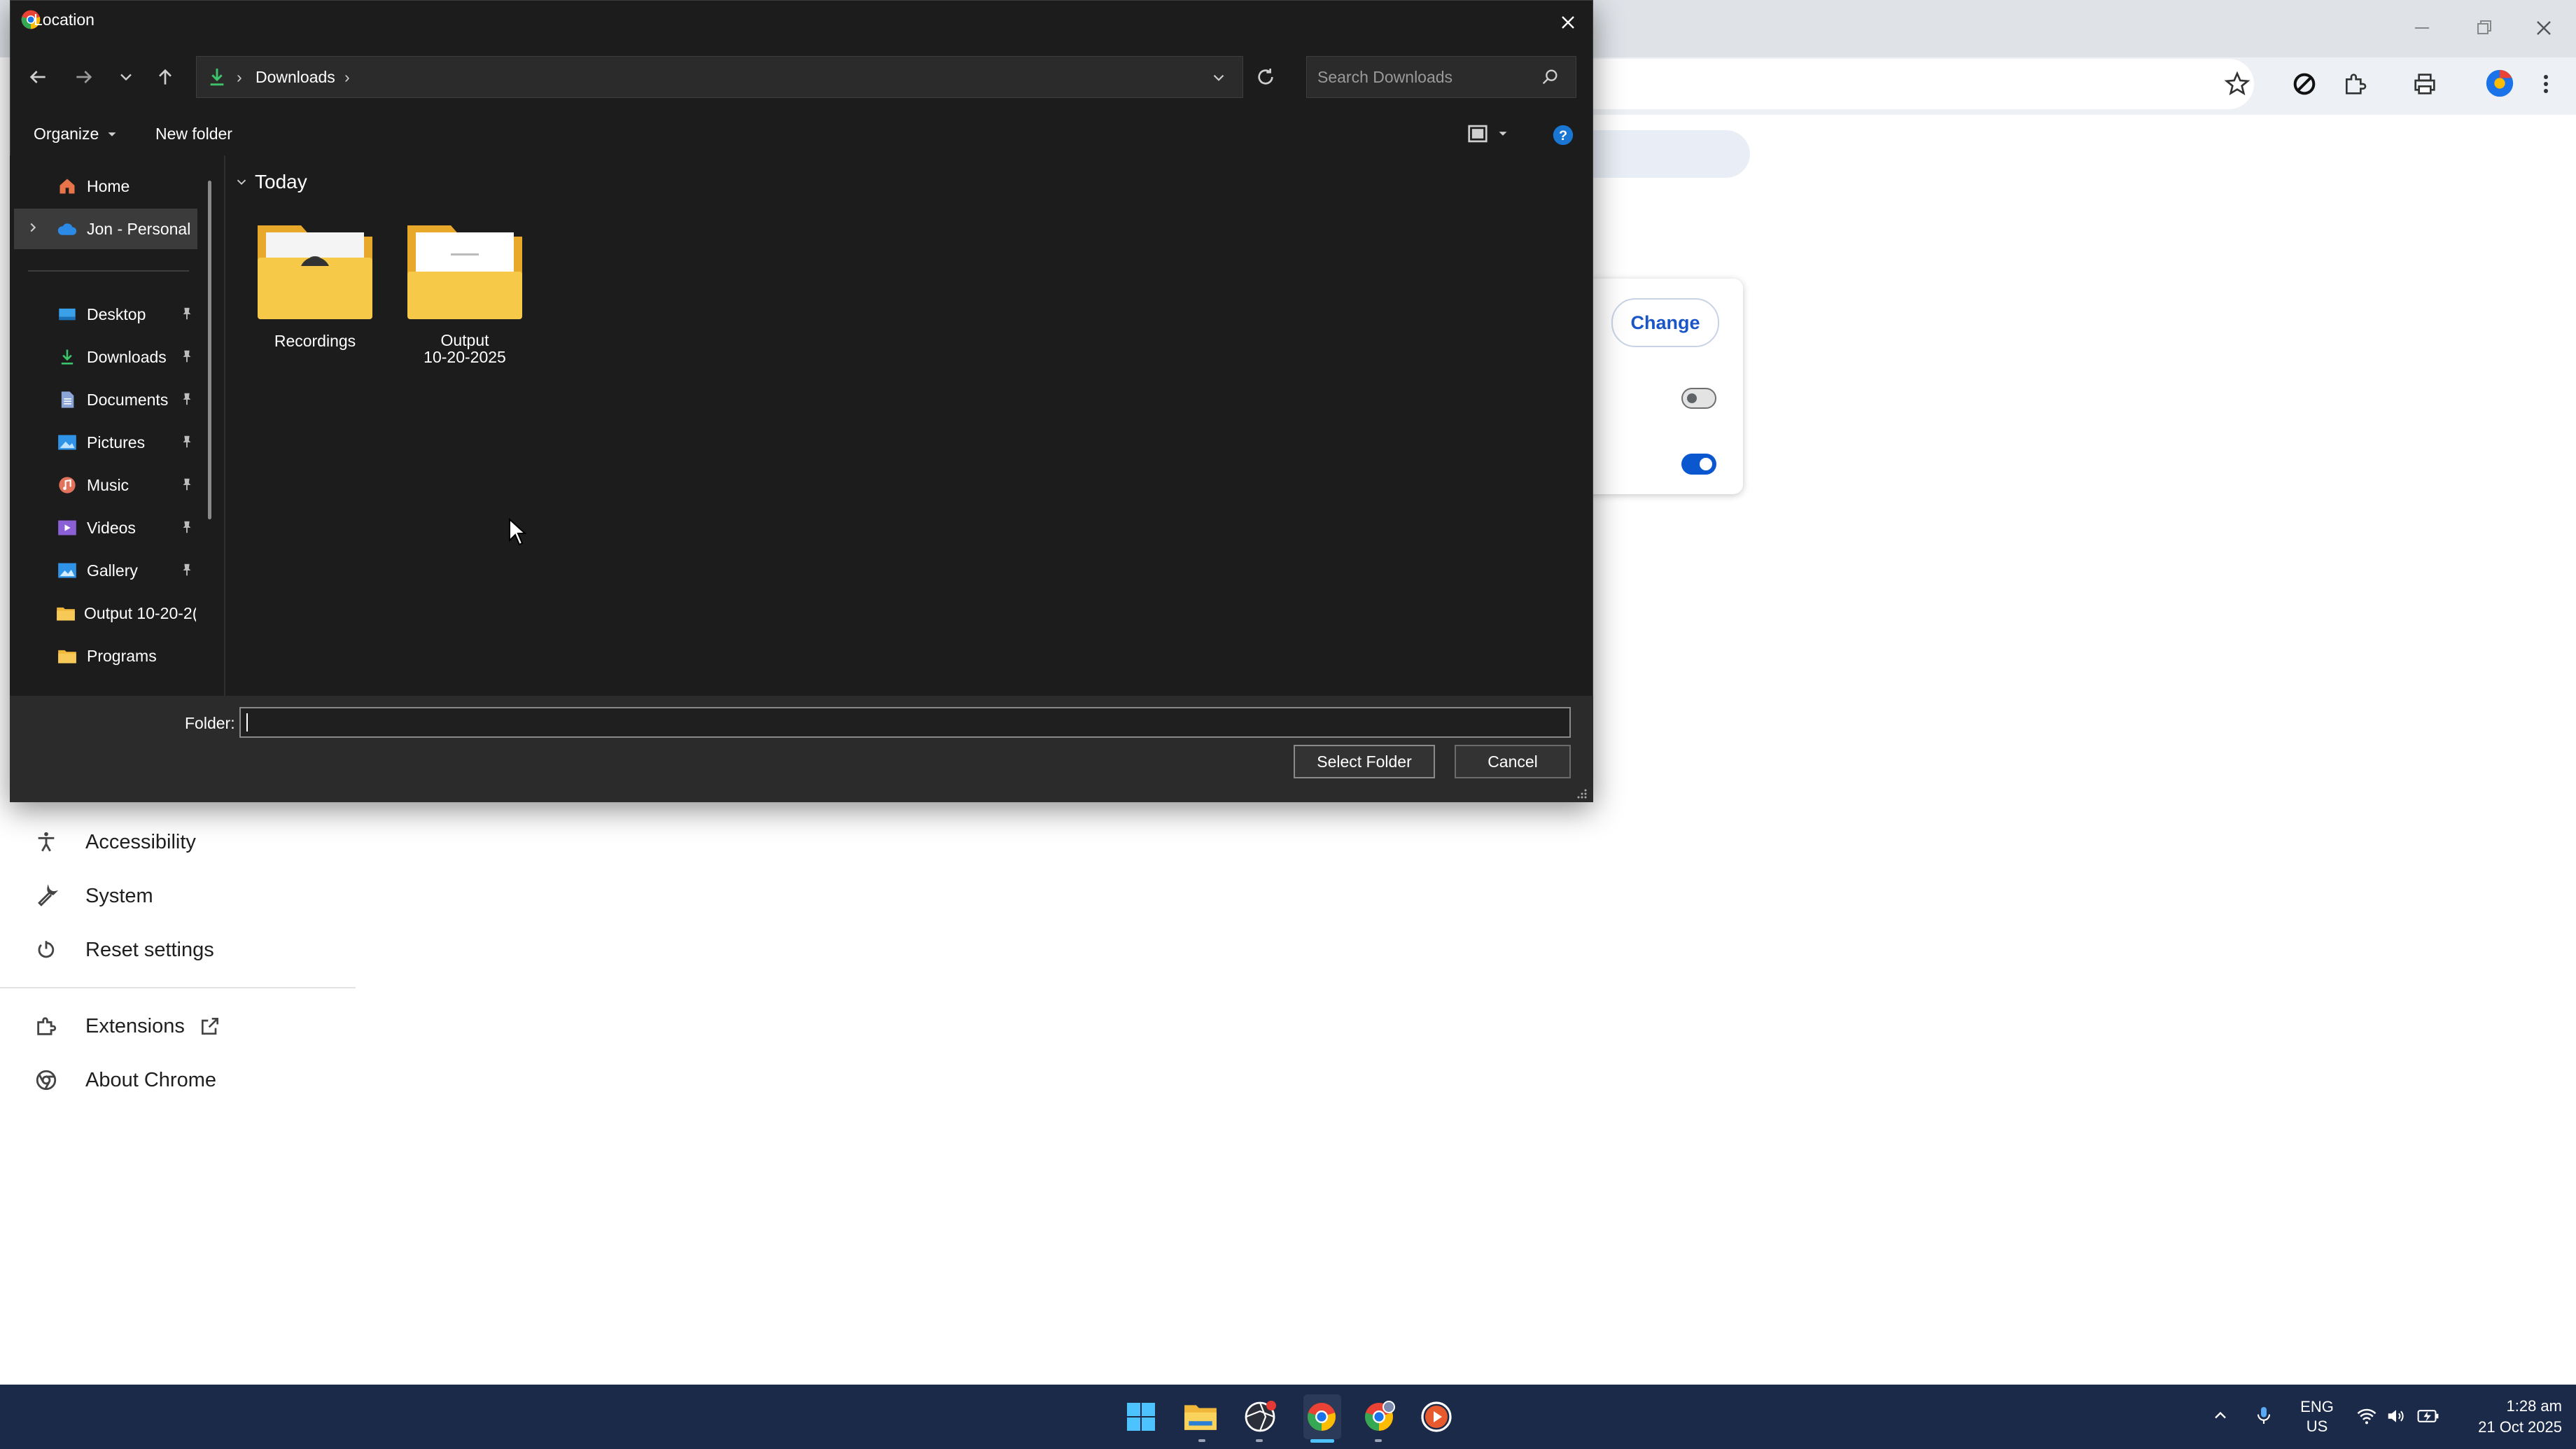  Describe the element at coordinates (2545, 84) in the screenshot. I see `chrome-menu-icon` at that location.